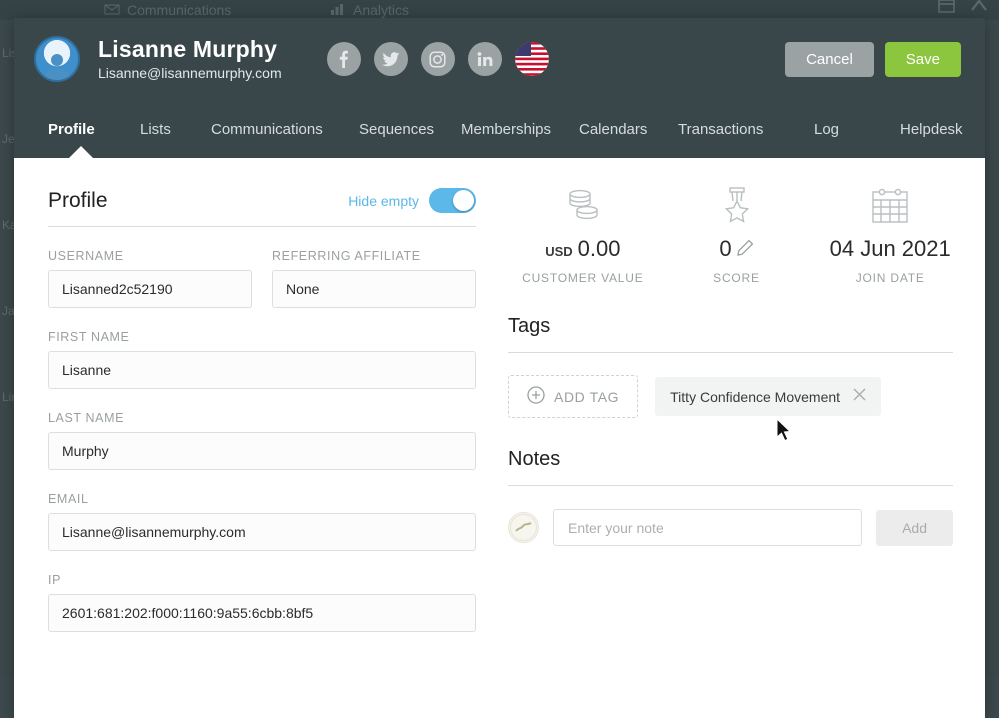 This screenshot has height=718, width=999. I want to click on modal-header: Lisanne Murphy Lisanne@lisannemurphy.com, so click(499, 59).